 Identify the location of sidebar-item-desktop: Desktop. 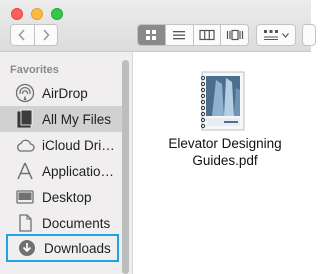
(61, 197).